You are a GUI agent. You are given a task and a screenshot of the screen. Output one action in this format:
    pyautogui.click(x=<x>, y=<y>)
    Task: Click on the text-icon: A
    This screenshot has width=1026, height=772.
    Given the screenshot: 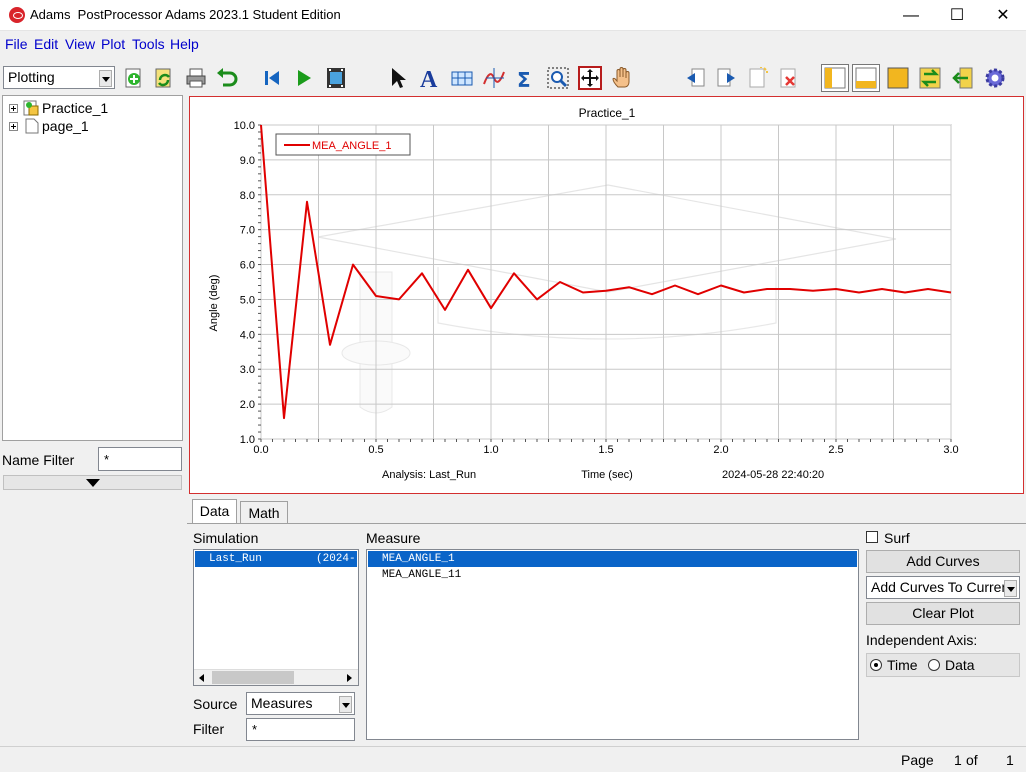 What is the action you would take?
    pyautogui.click(x=430, y=78)
    